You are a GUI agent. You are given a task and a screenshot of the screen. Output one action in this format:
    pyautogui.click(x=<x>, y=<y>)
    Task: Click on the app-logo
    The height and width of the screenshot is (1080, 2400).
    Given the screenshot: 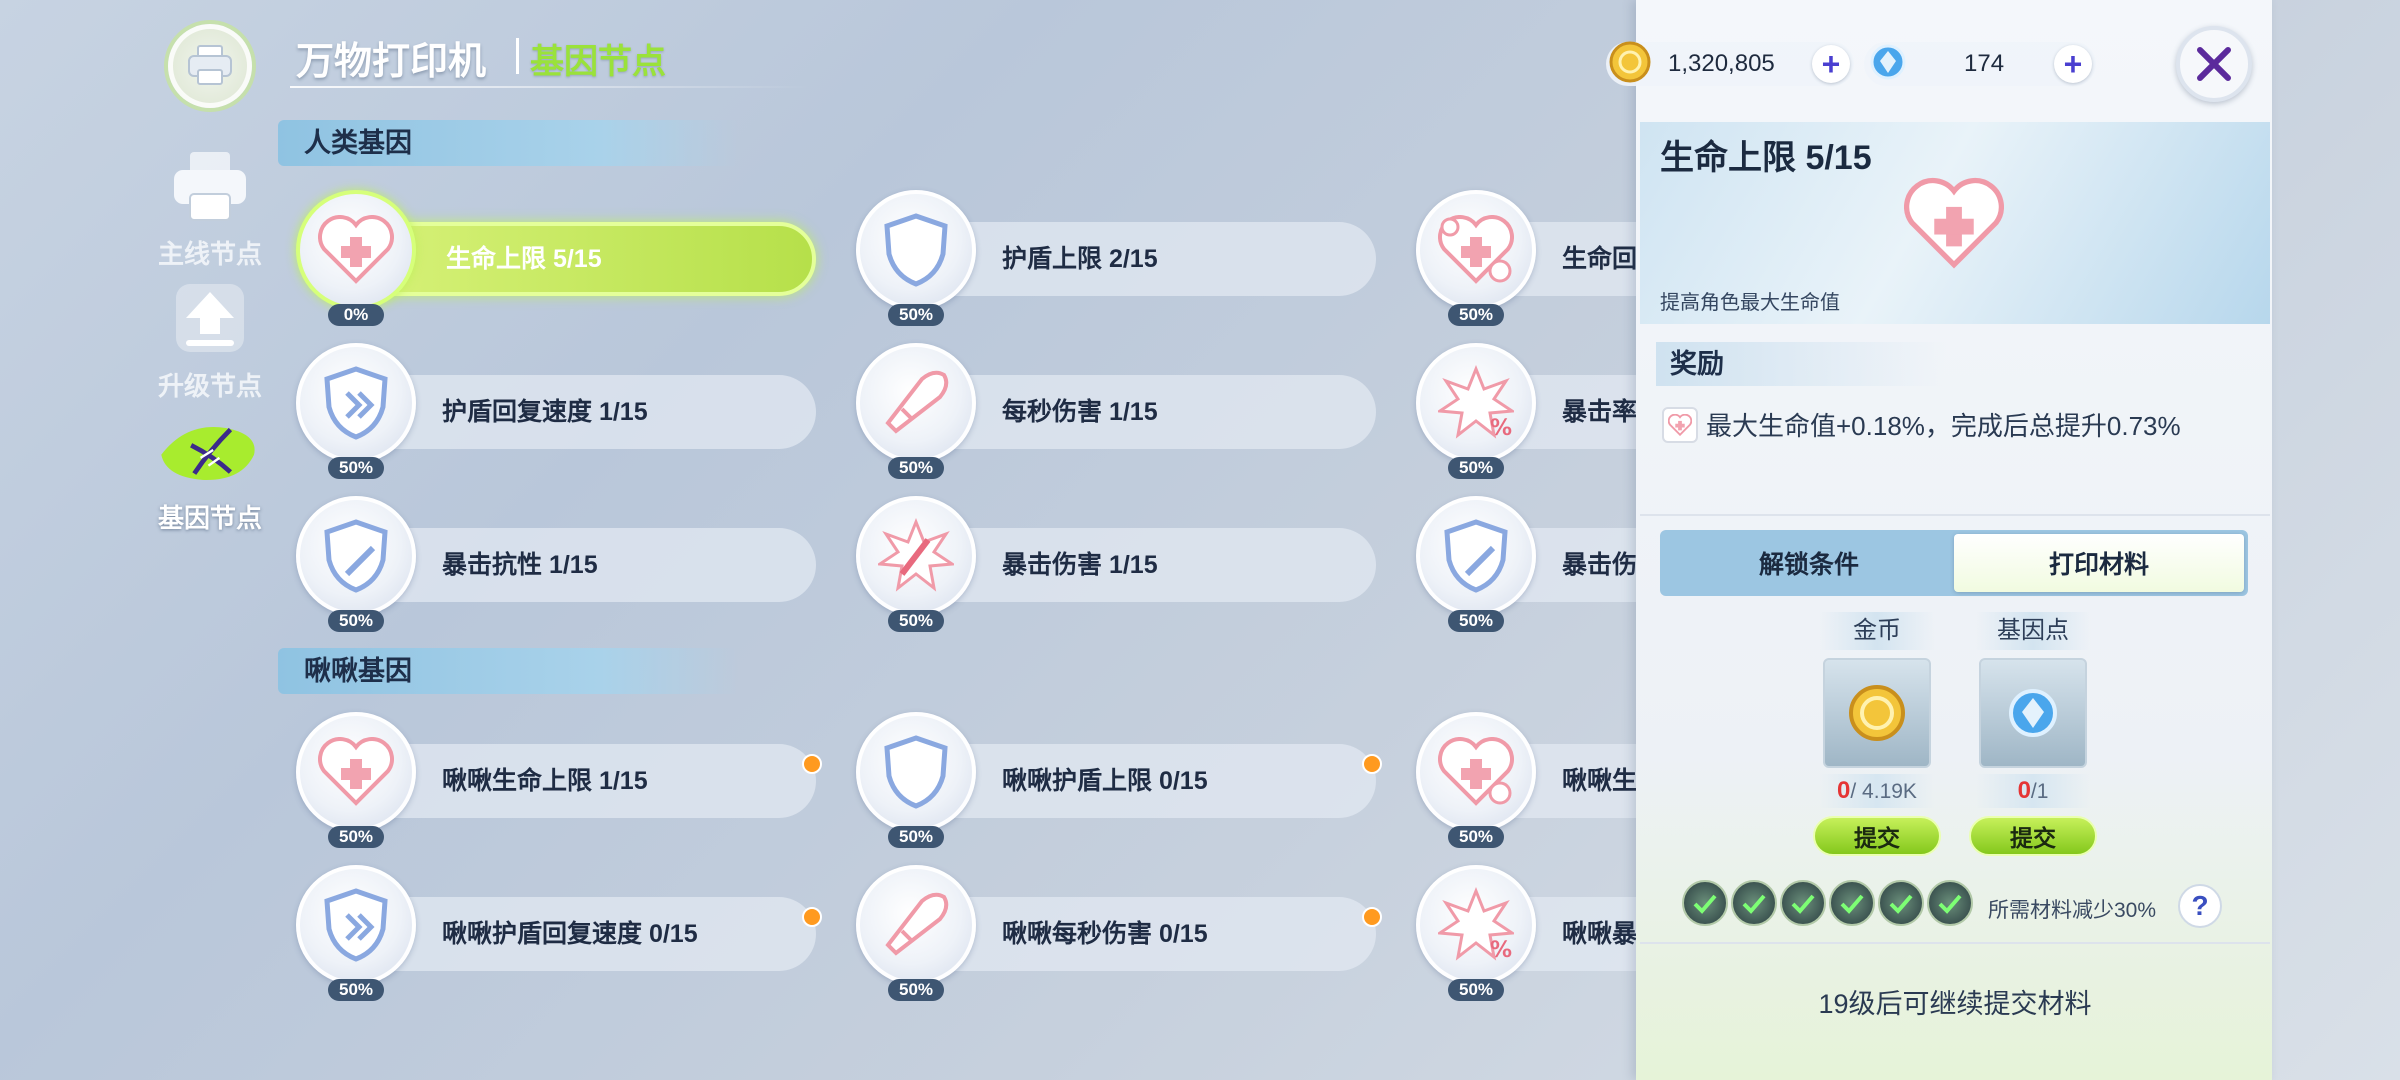 What is the action you would take?
    pyautogui.click(x=210, y=66)
    